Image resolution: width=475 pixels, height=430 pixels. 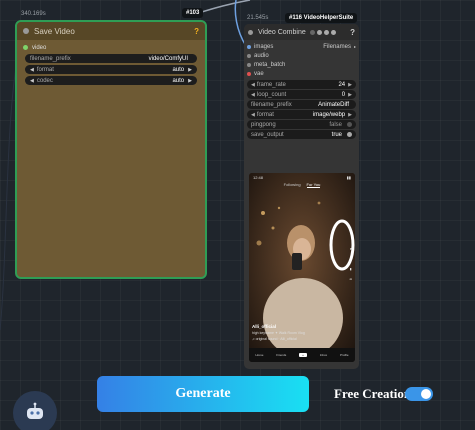 I want to click on video-input-label: video, so click(x=39, y=47).